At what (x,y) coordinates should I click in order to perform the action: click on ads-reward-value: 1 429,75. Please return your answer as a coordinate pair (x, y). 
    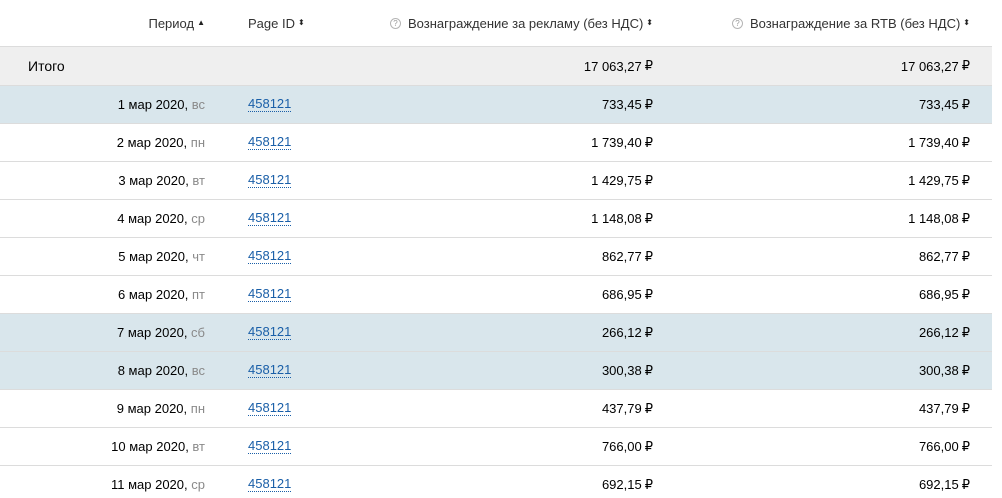
    Looking at the image, I should click on (616, 180).